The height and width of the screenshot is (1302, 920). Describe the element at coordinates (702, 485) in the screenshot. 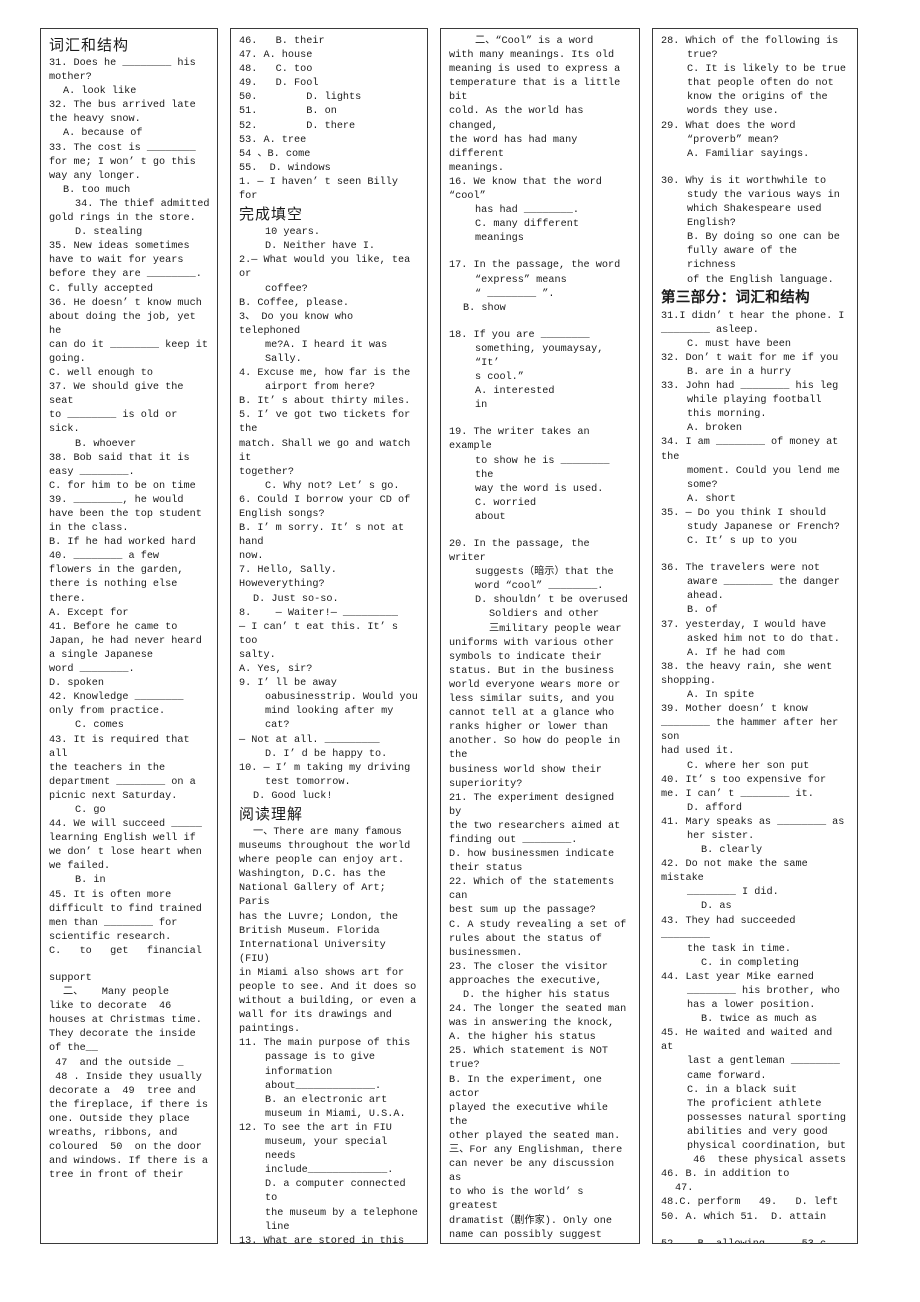

I see `text-line: some?` at that location.